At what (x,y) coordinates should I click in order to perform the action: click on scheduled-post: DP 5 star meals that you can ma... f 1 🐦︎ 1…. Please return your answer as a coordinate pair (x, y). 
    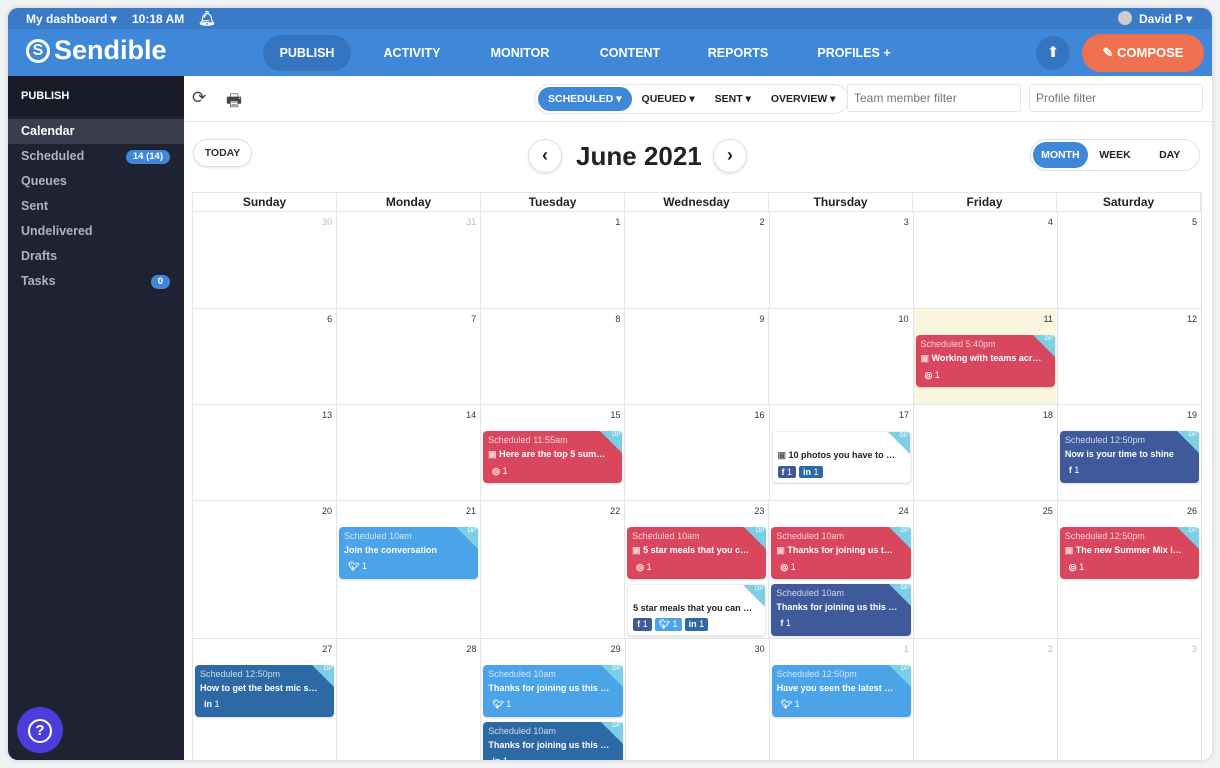
    Looking at the image, I should click on (697, 610).